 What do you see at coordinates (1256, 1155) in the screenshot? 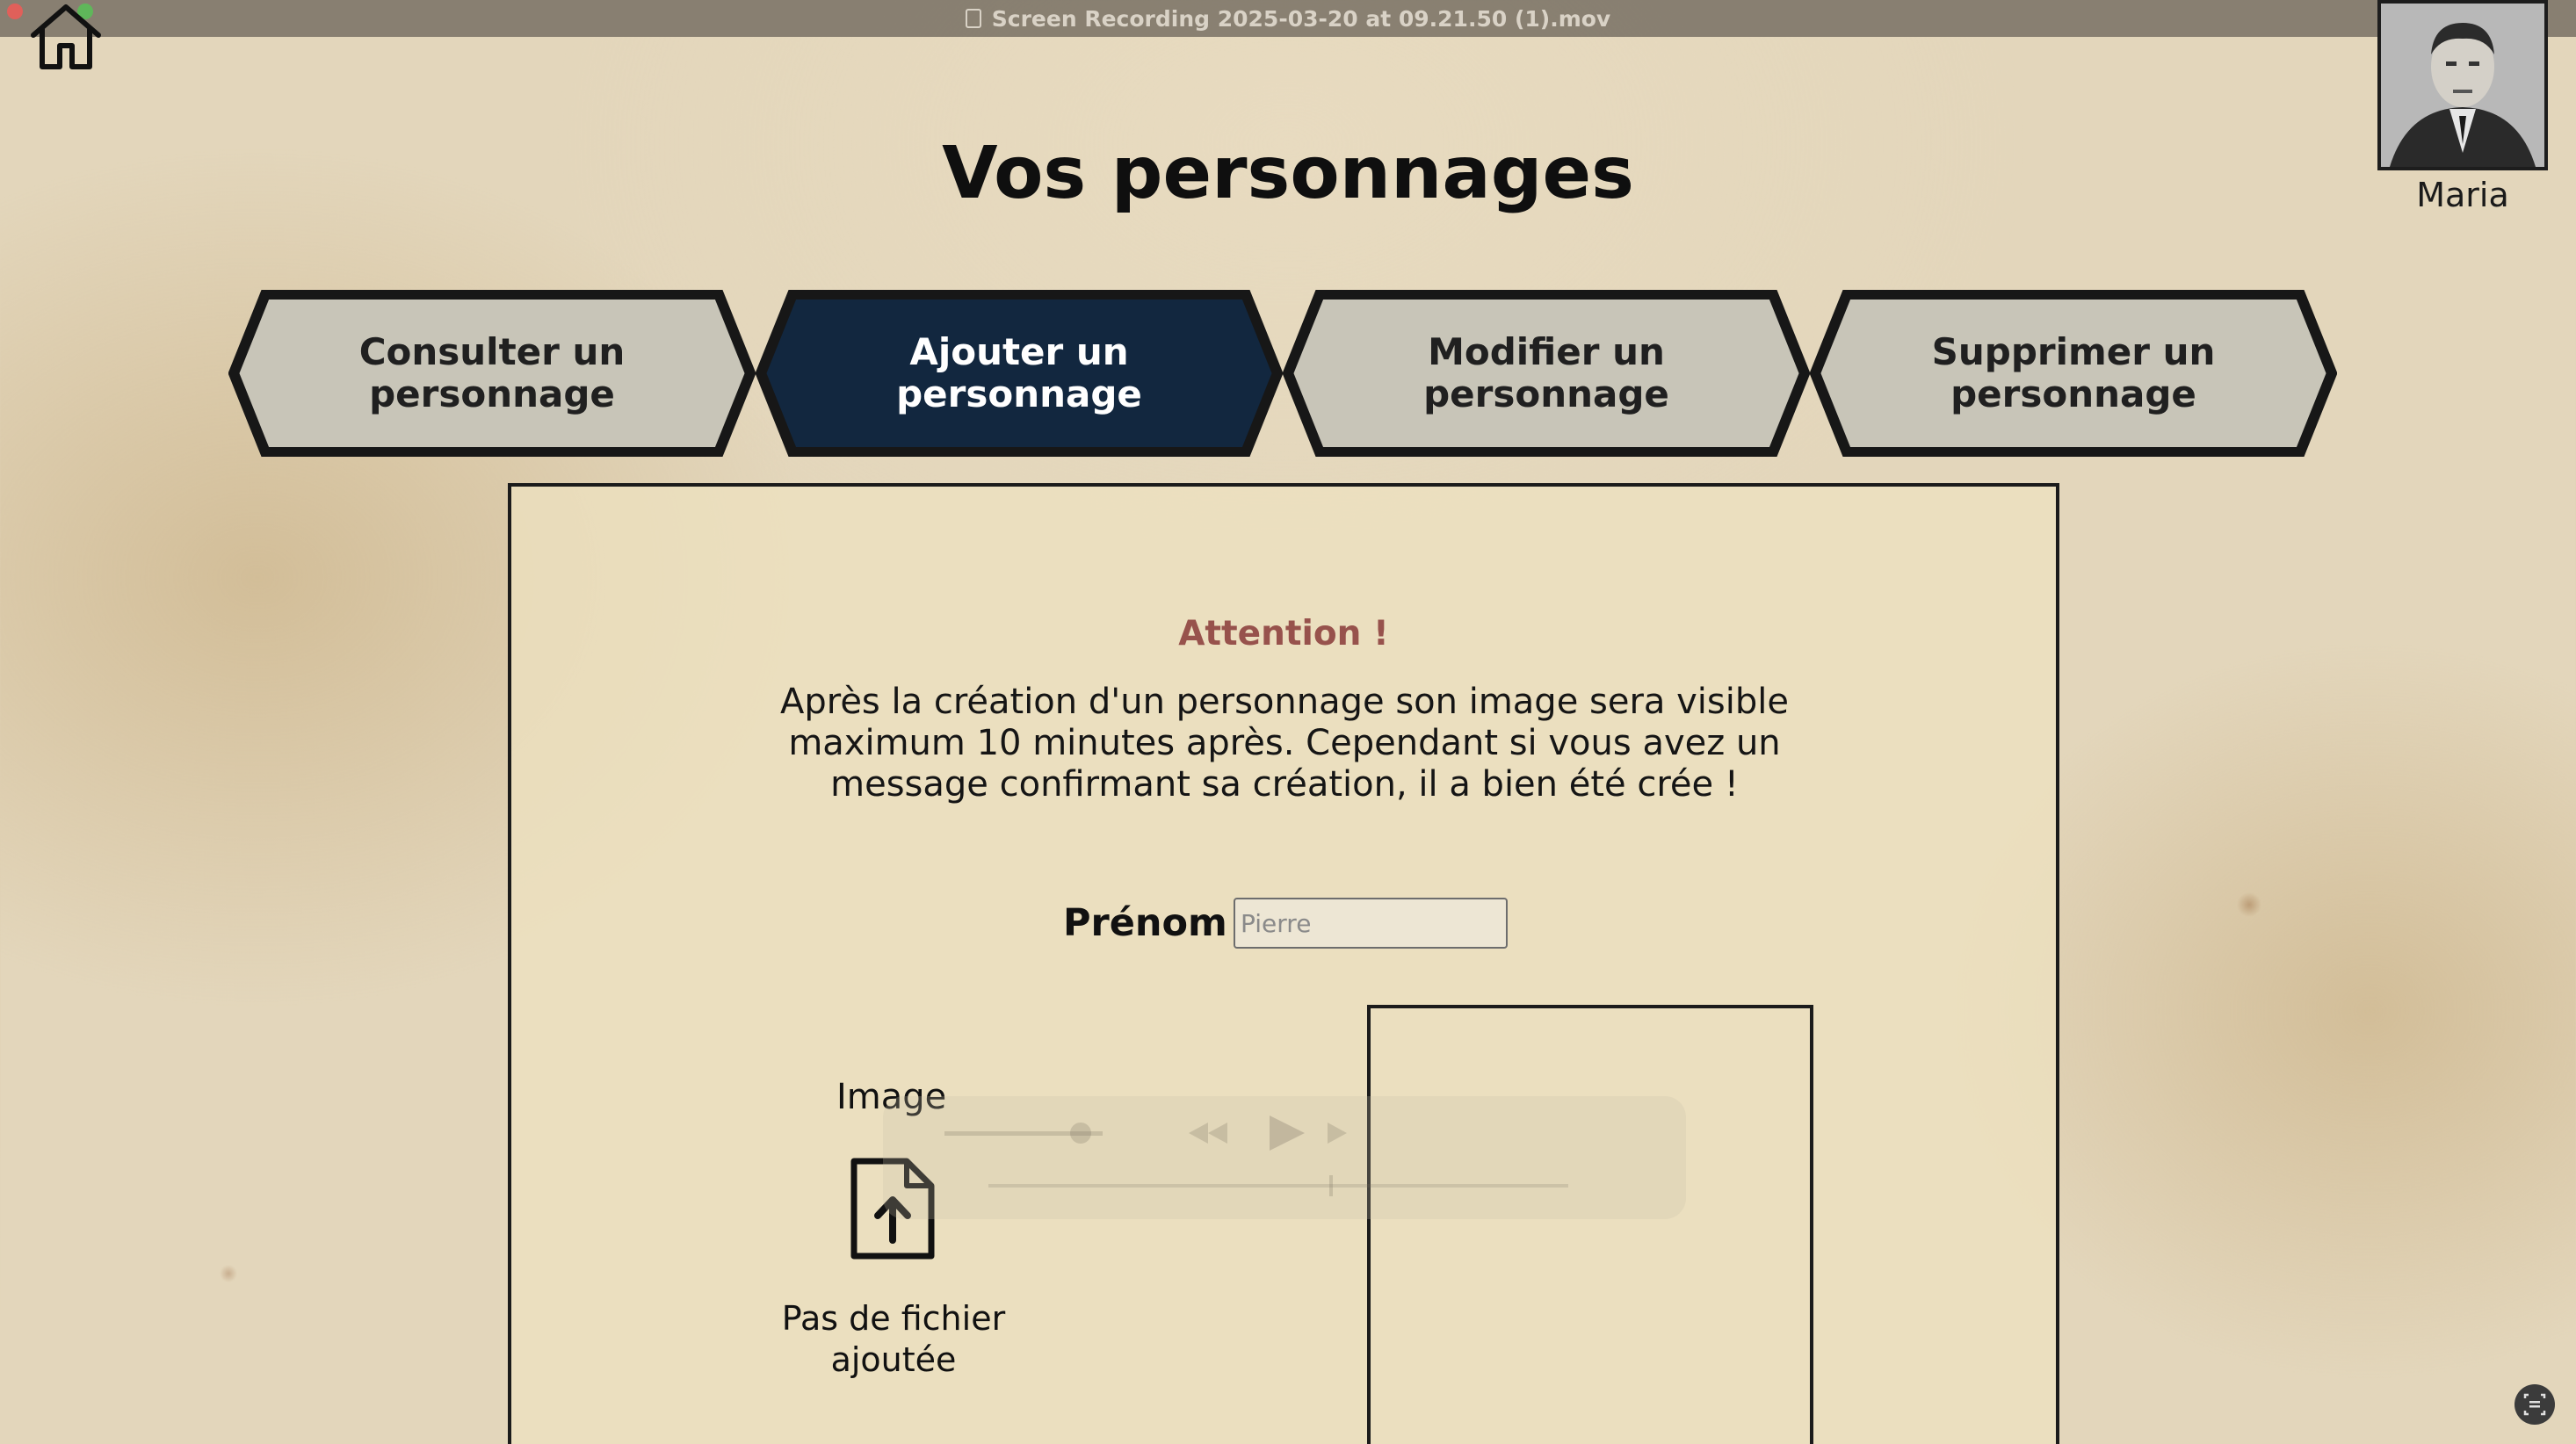
I see `player-controls-icons` at bounding box center [1256, 1155].